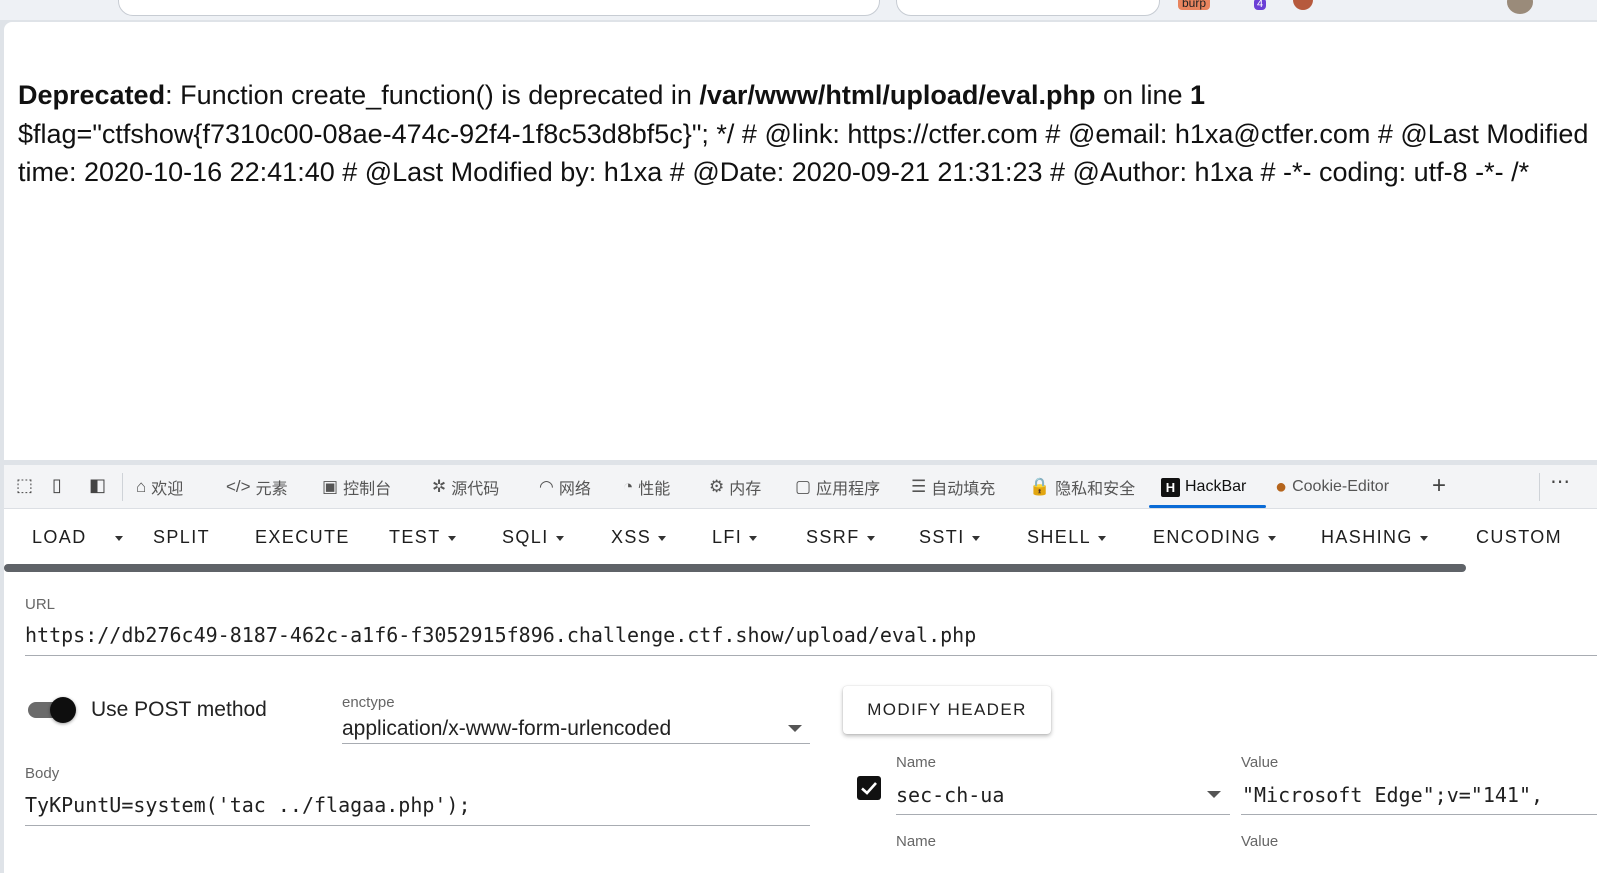 Image resolution: width=1597 pixels, height=873 pixels. I want to click on menu-encoding: ENCODING, so click(1215, 537).